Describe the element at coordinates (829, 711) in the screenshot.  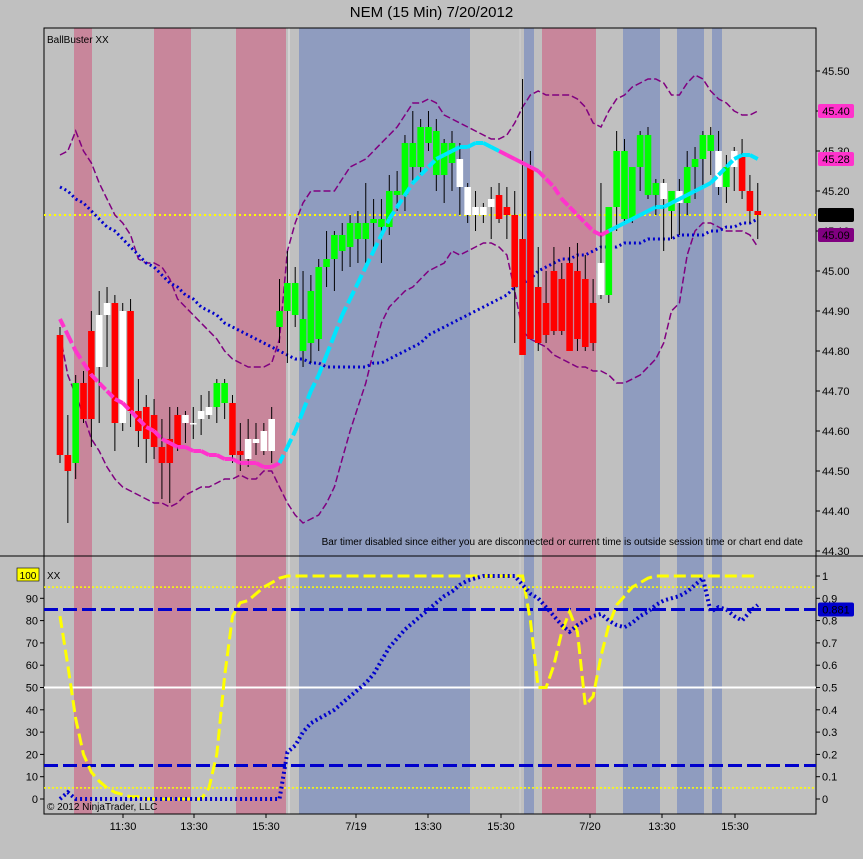
I see `y-tick-label-right: 0.4` at that location.